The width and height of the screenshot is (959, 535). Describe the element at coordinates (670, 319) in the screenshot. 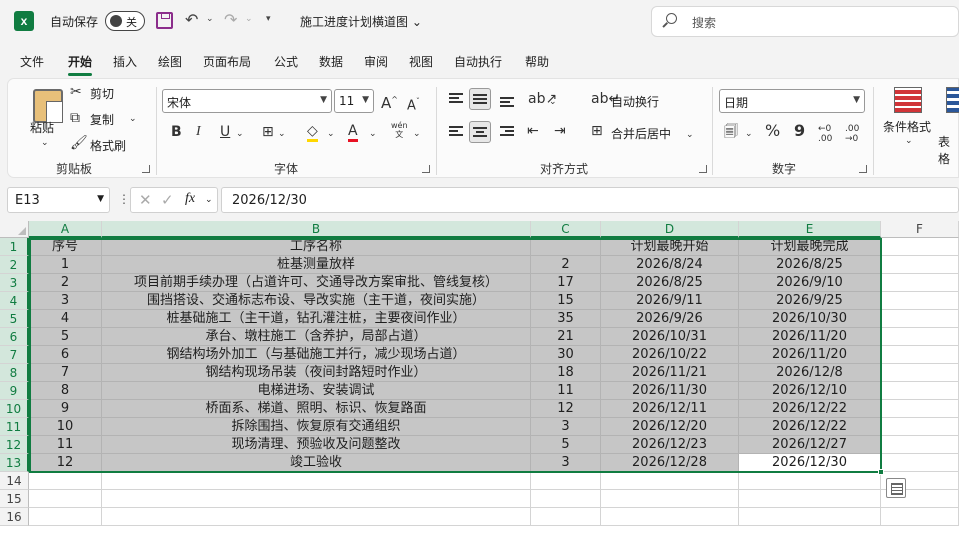

I see `table-cell: 2026/9/26` at that location.